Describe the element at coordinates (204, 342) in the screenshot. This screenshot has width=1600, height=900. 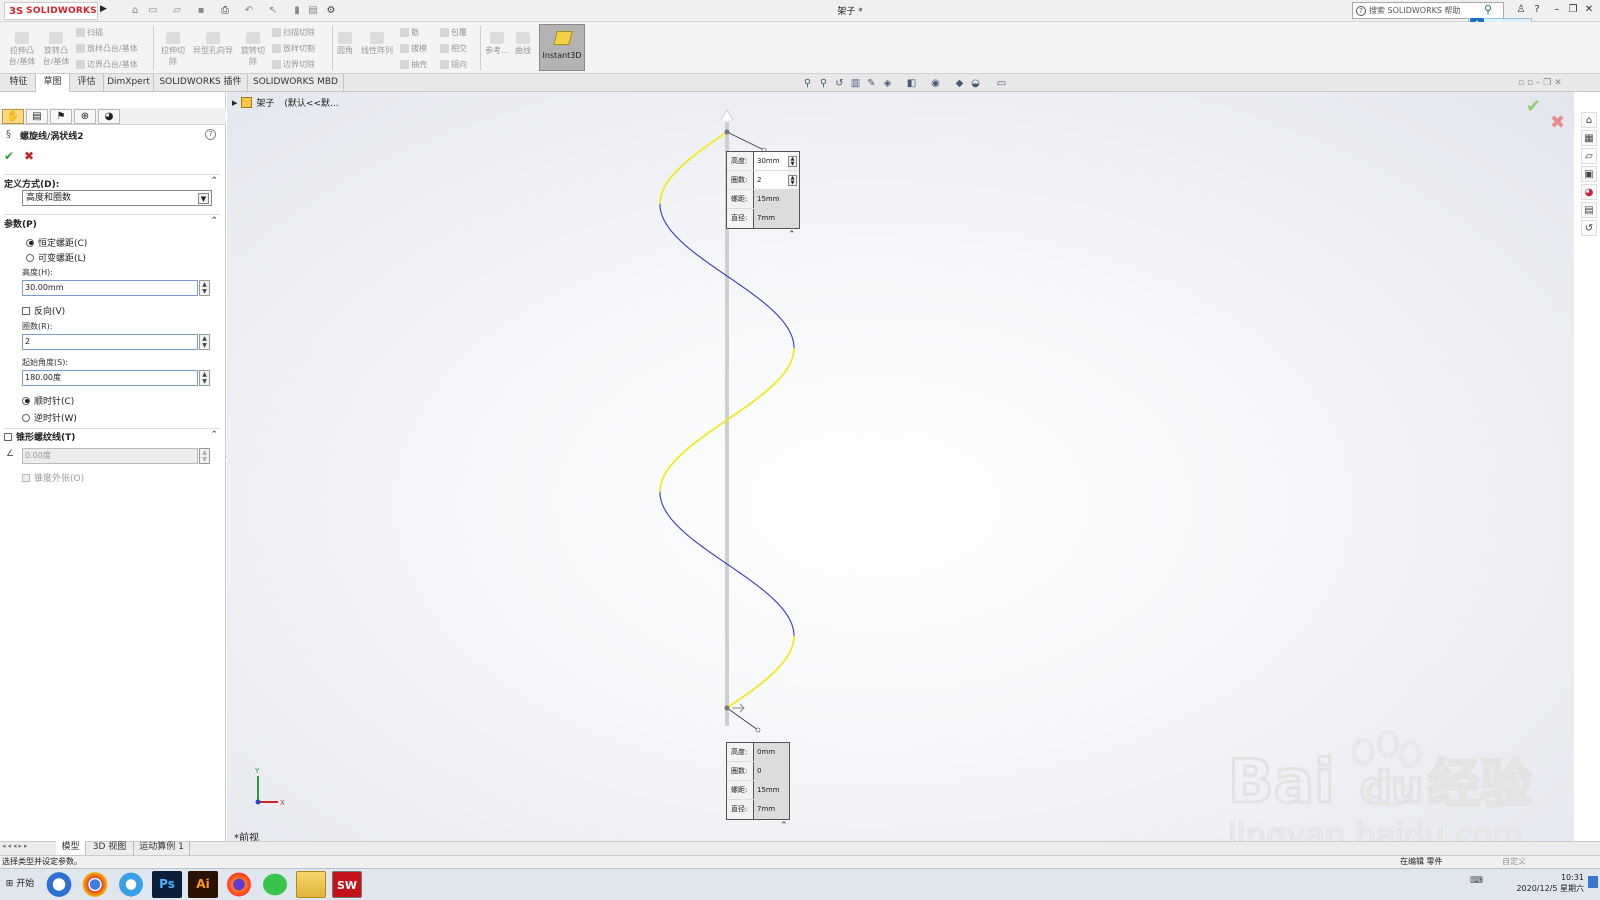
I see `revolutions-spinner: ▲ ▼` at that location.